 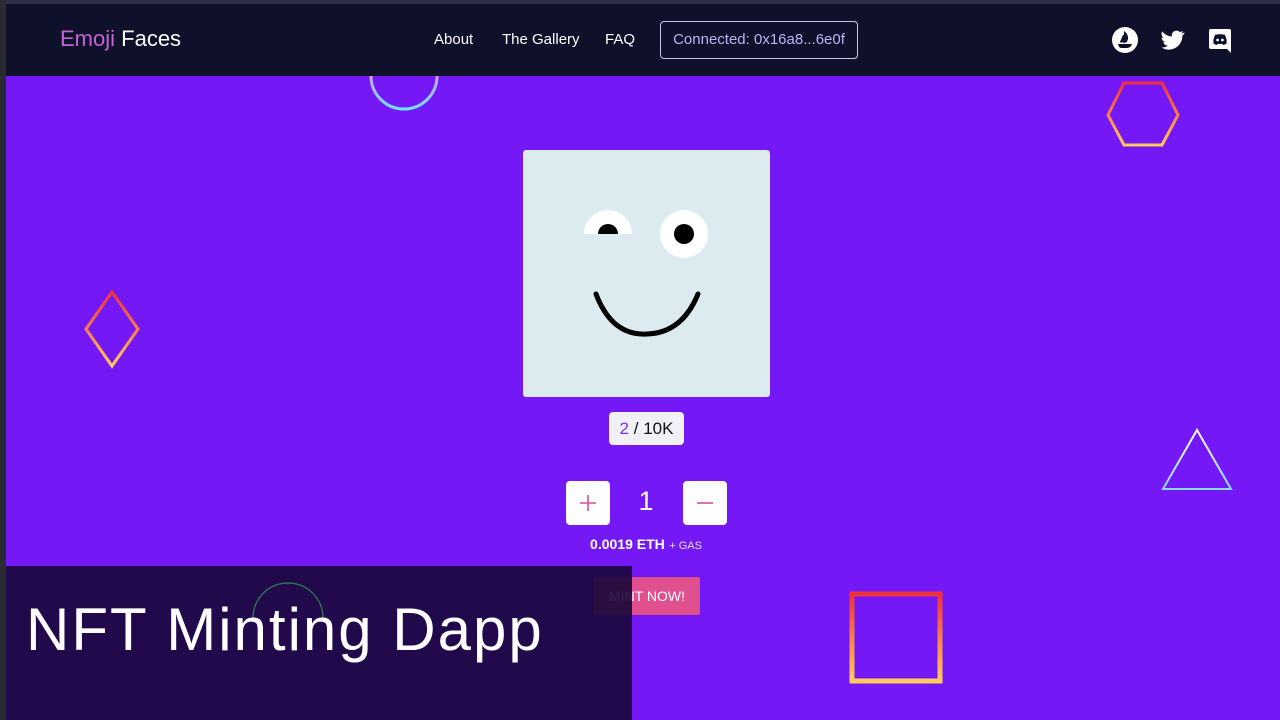 I want to click on video-title: NFT Minting Dapp, so click(x=285, y=629).